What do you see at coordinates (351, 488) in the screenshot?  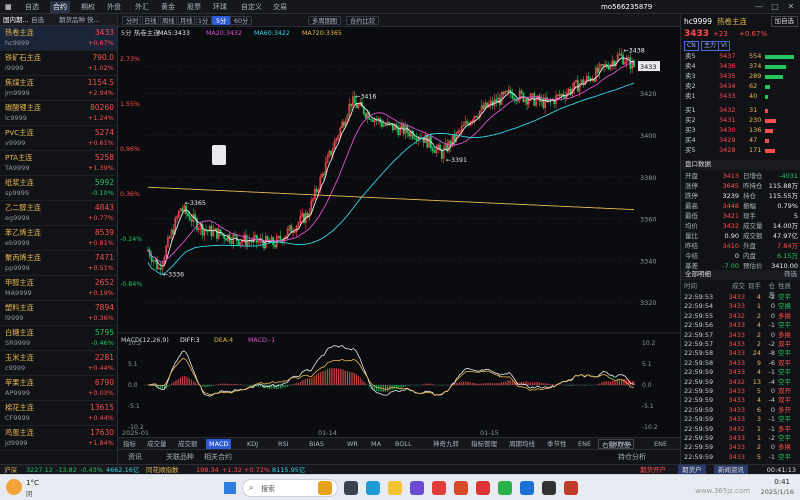 I see `task-view-icon` at bounding box center [351, 488].